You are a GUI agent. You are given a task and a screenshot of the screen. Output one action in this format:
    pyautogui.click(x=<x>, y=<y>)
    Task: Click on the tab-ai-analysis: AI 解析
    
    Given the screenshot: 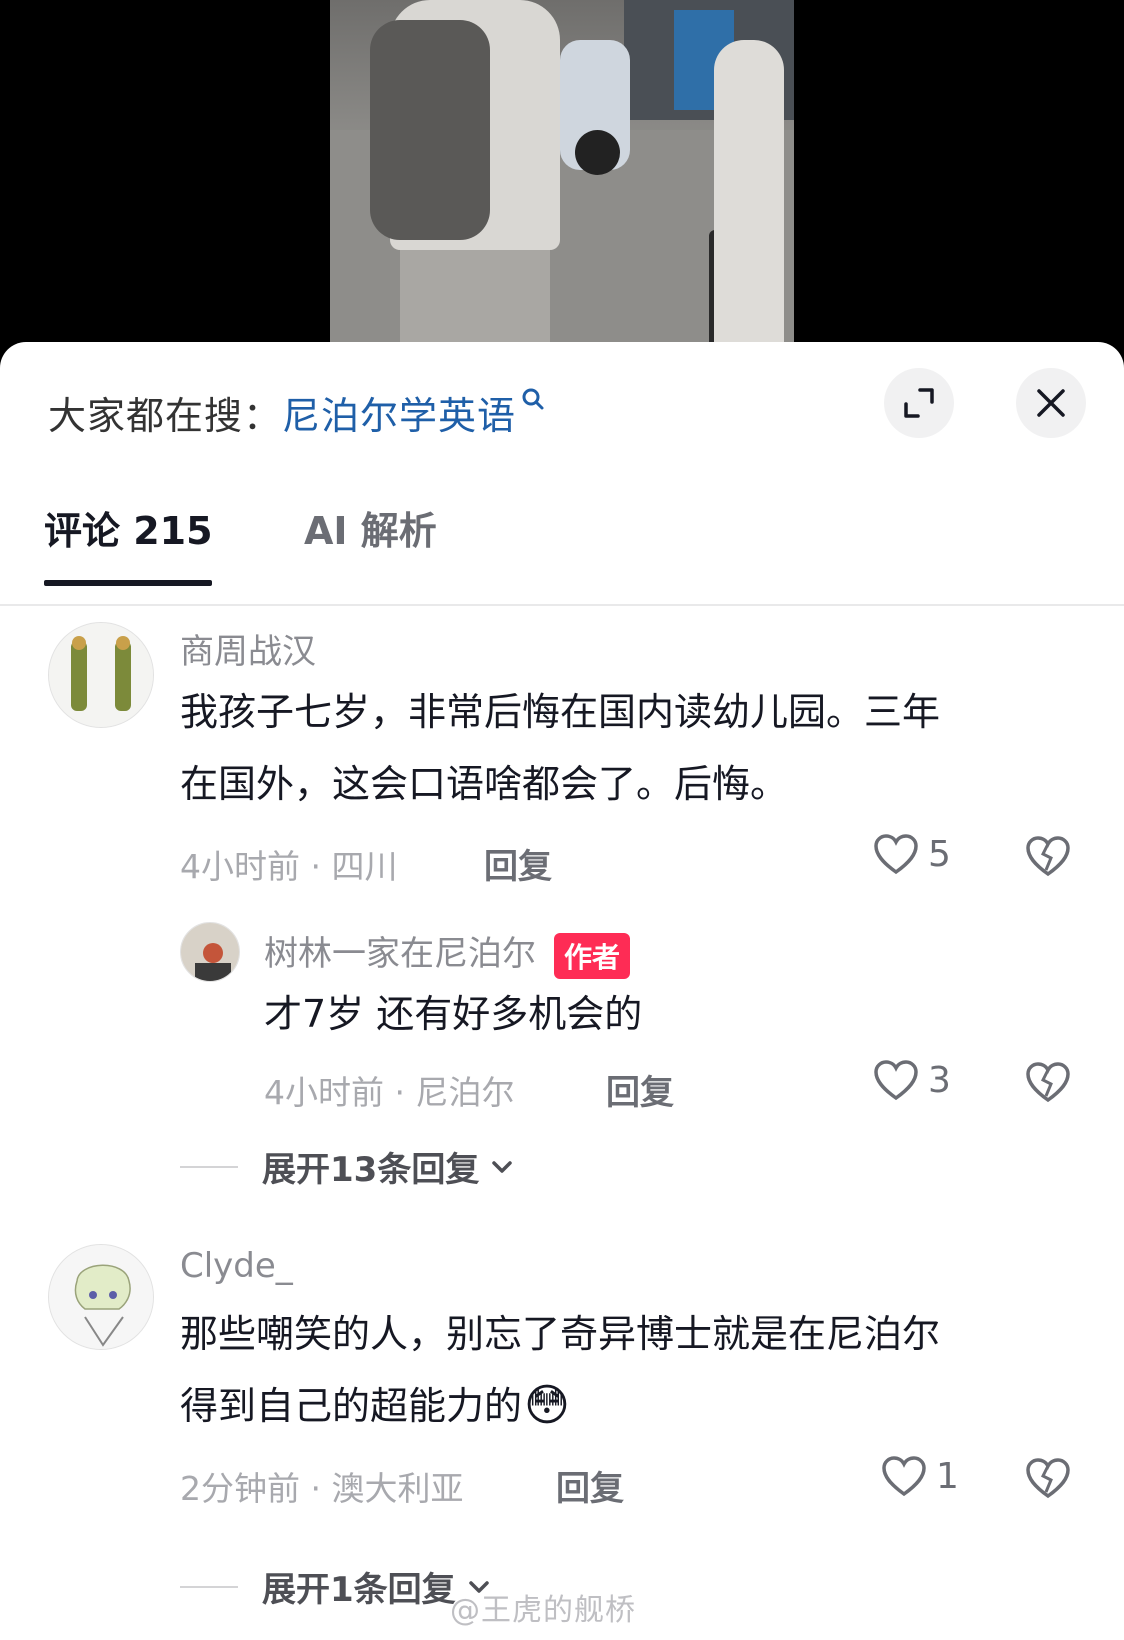 What is the action you would take?
    pyautogui.click(x=370, y=527)
    